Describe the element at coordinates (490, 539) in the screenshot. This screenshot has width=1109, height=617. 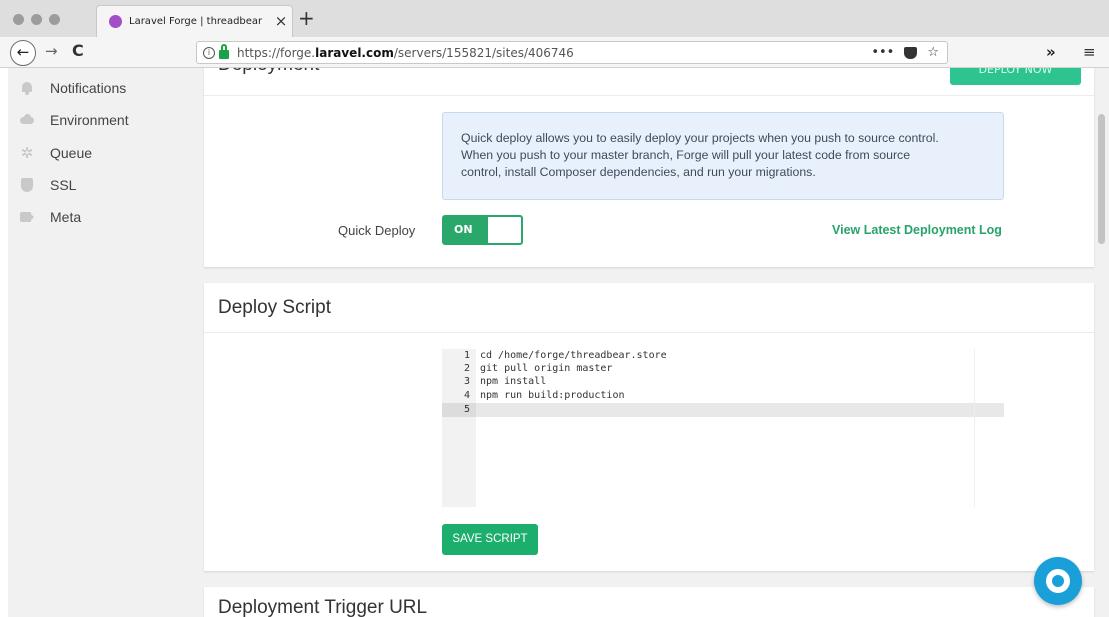
I see `save-script-button: SAVE SCRIPT` at that location.